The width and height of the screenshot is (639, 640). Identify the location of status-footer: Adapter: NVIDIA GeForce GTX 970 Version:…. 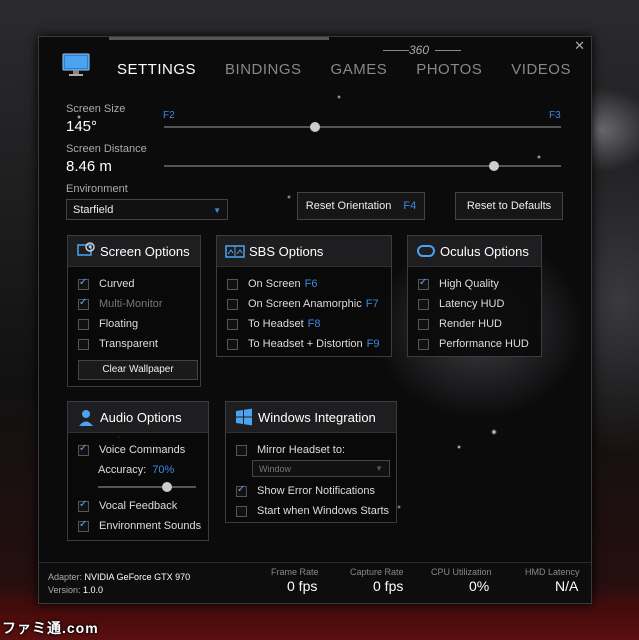
(315, 582).